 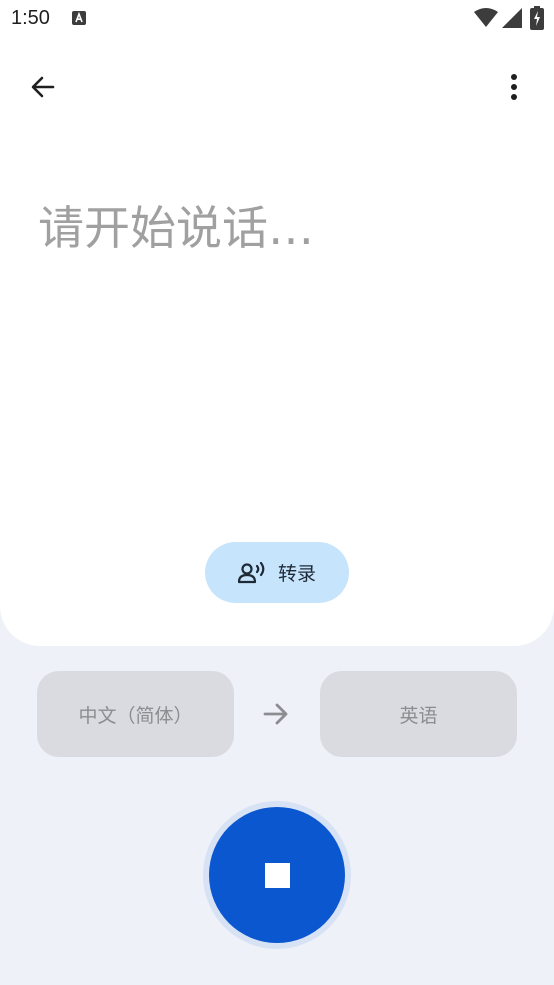 I want to click on battery-charging-icon, so click(x=537, y=18).